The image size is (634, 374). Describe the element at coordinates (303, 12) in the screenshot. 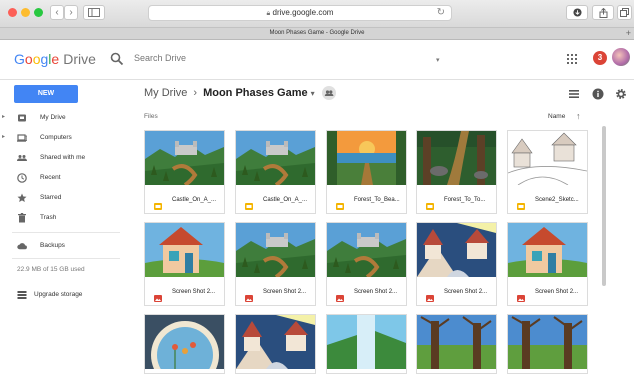

I see `address-text: drive.google.com` at that location.